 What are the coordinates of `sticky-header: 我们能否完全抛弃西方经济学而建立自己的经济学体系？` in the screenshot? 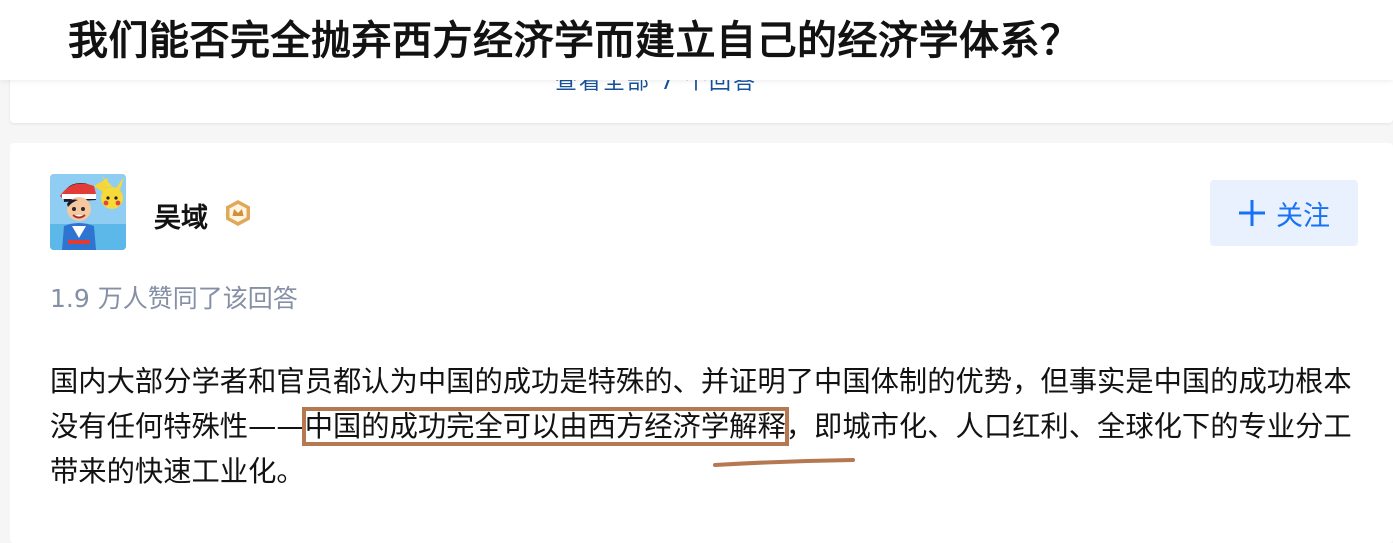 It's located at (696, 40).